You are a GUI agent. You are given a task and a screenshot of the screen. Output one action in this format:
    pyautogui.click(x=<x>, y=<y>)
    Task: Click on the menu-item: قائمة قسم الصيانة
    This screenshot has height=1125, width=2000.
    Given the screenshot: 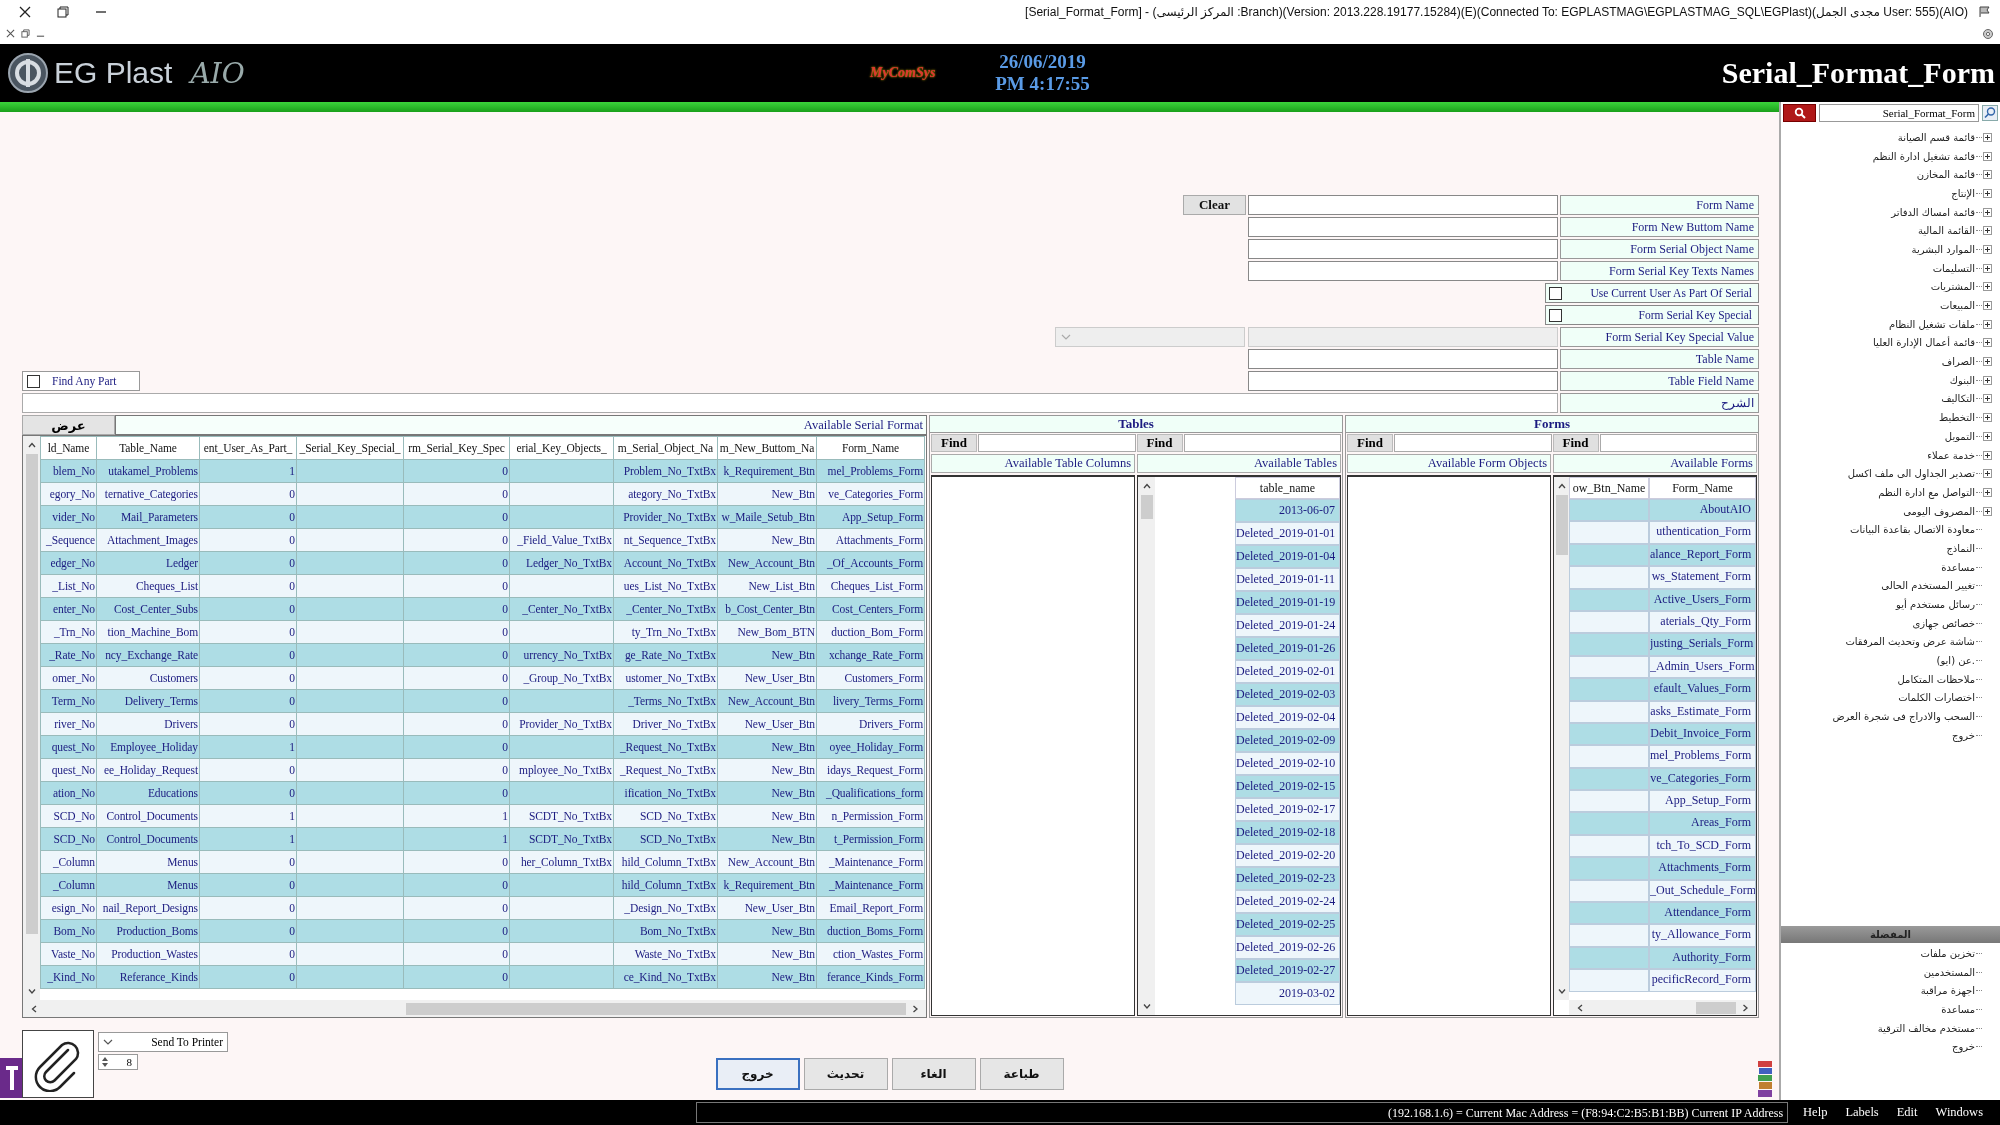 What is the action you would take?
    pyautogui.click(x=1936, y=137)
    